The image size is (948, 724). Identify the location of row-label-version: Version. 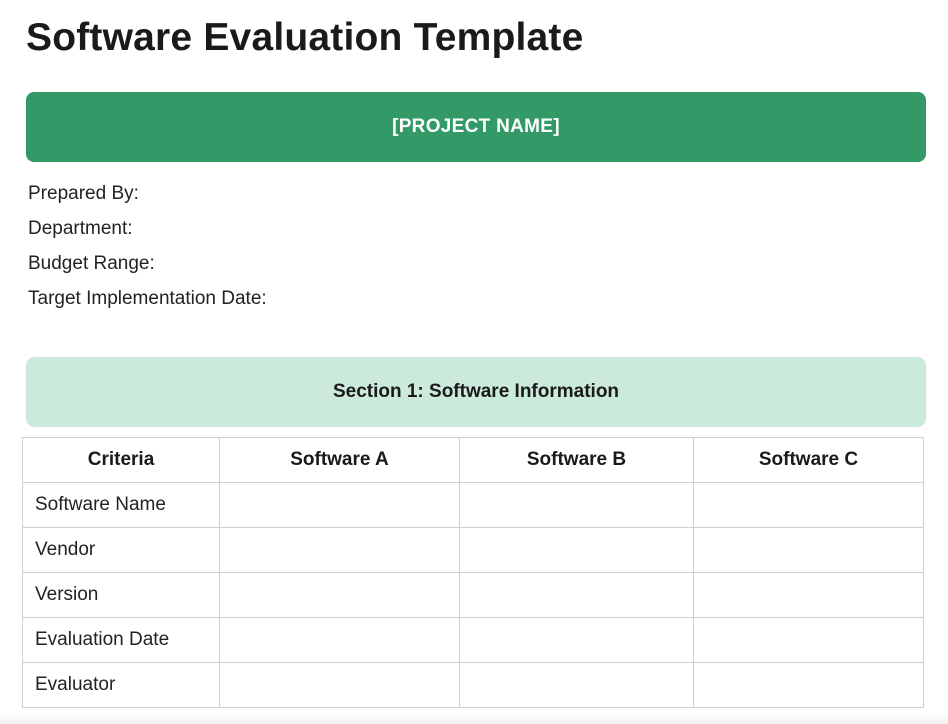
(121, 595).